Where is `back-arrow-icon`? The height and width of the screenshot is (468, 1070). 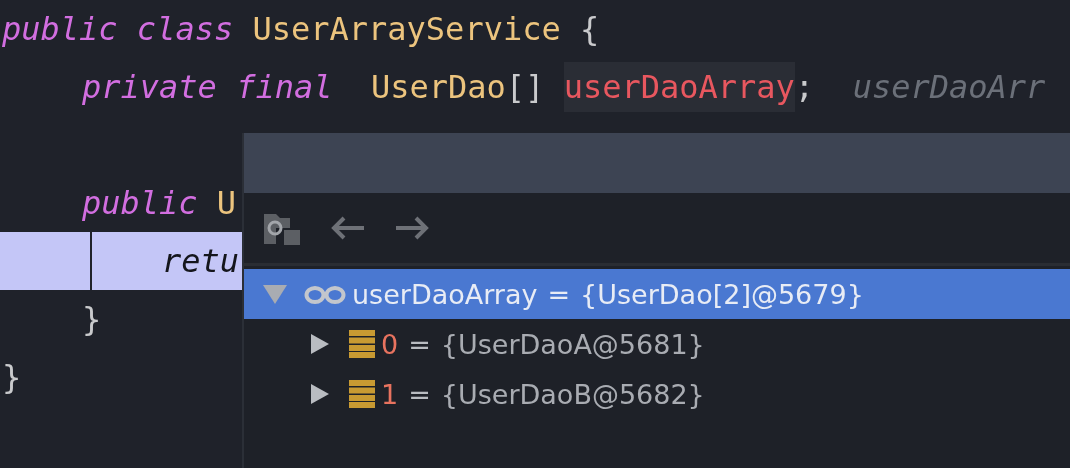
back-arrow-icon is located at coordinates (348, 228).